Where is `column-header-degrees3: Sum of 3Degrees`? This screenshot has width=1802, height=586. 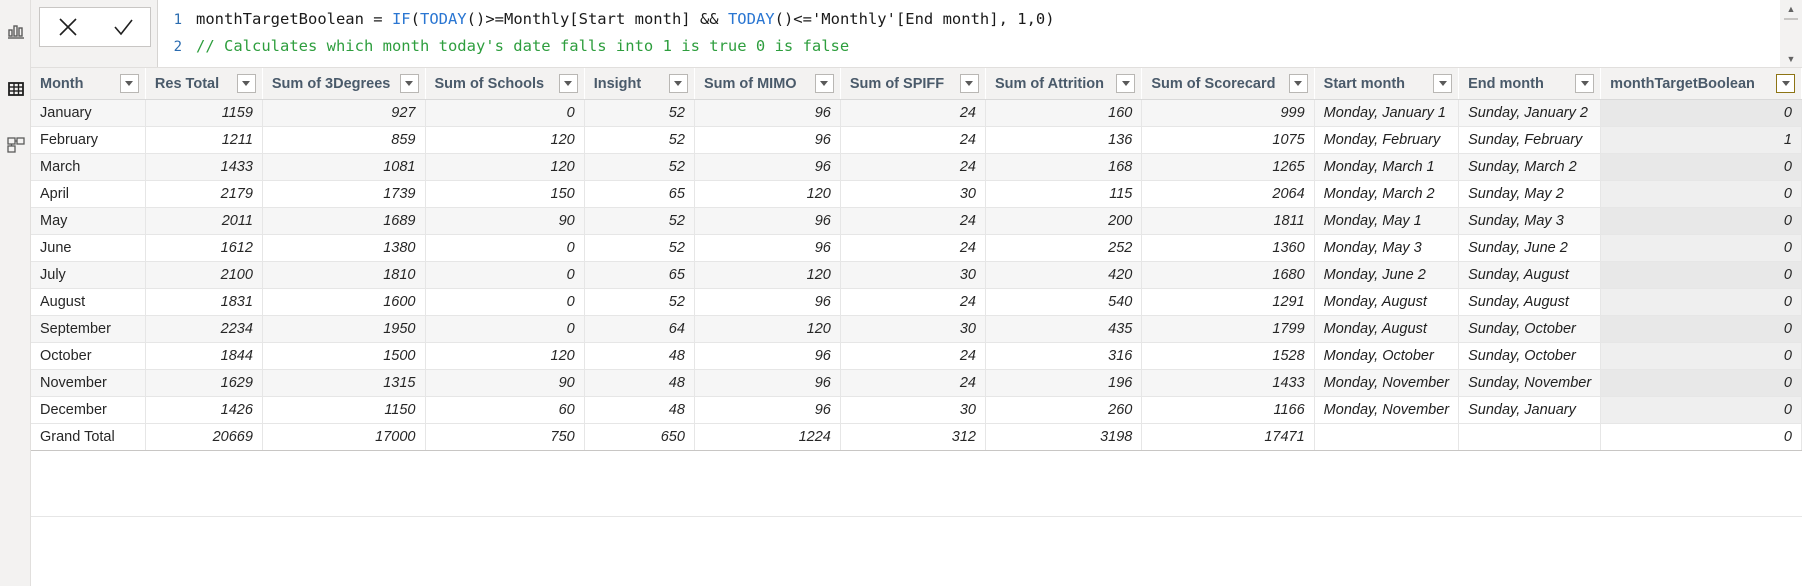 column-header-degrees3: Sum of 3Degrees is located at coordinates (344, 84).